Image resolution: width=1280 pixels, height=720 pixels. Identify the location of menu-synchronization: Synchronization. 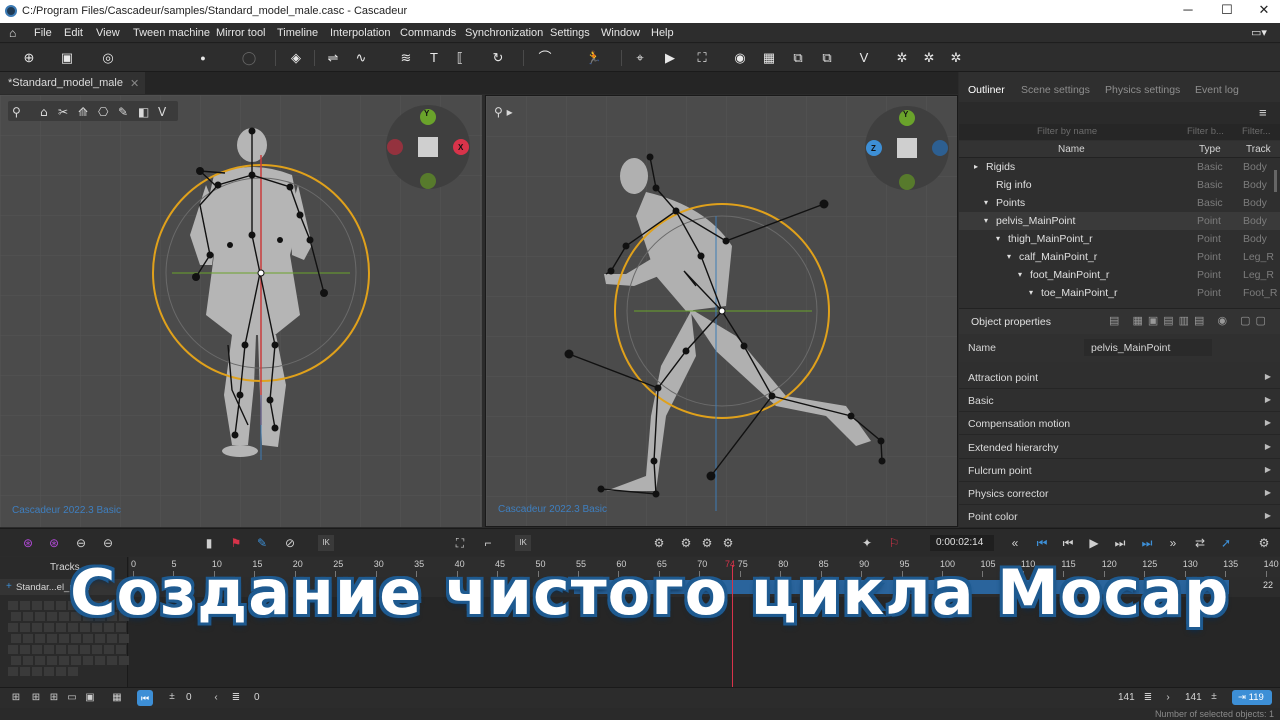
(504, 33).